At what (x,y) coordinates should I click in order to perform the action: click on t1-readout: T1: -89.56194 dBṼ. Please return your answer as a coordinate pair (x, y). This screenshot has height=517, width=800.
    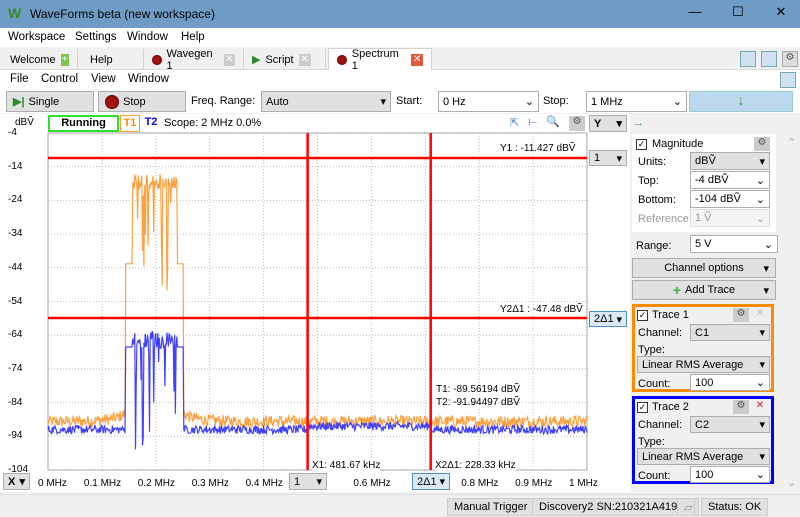
    Looking at the image, I should click on (478, 389).